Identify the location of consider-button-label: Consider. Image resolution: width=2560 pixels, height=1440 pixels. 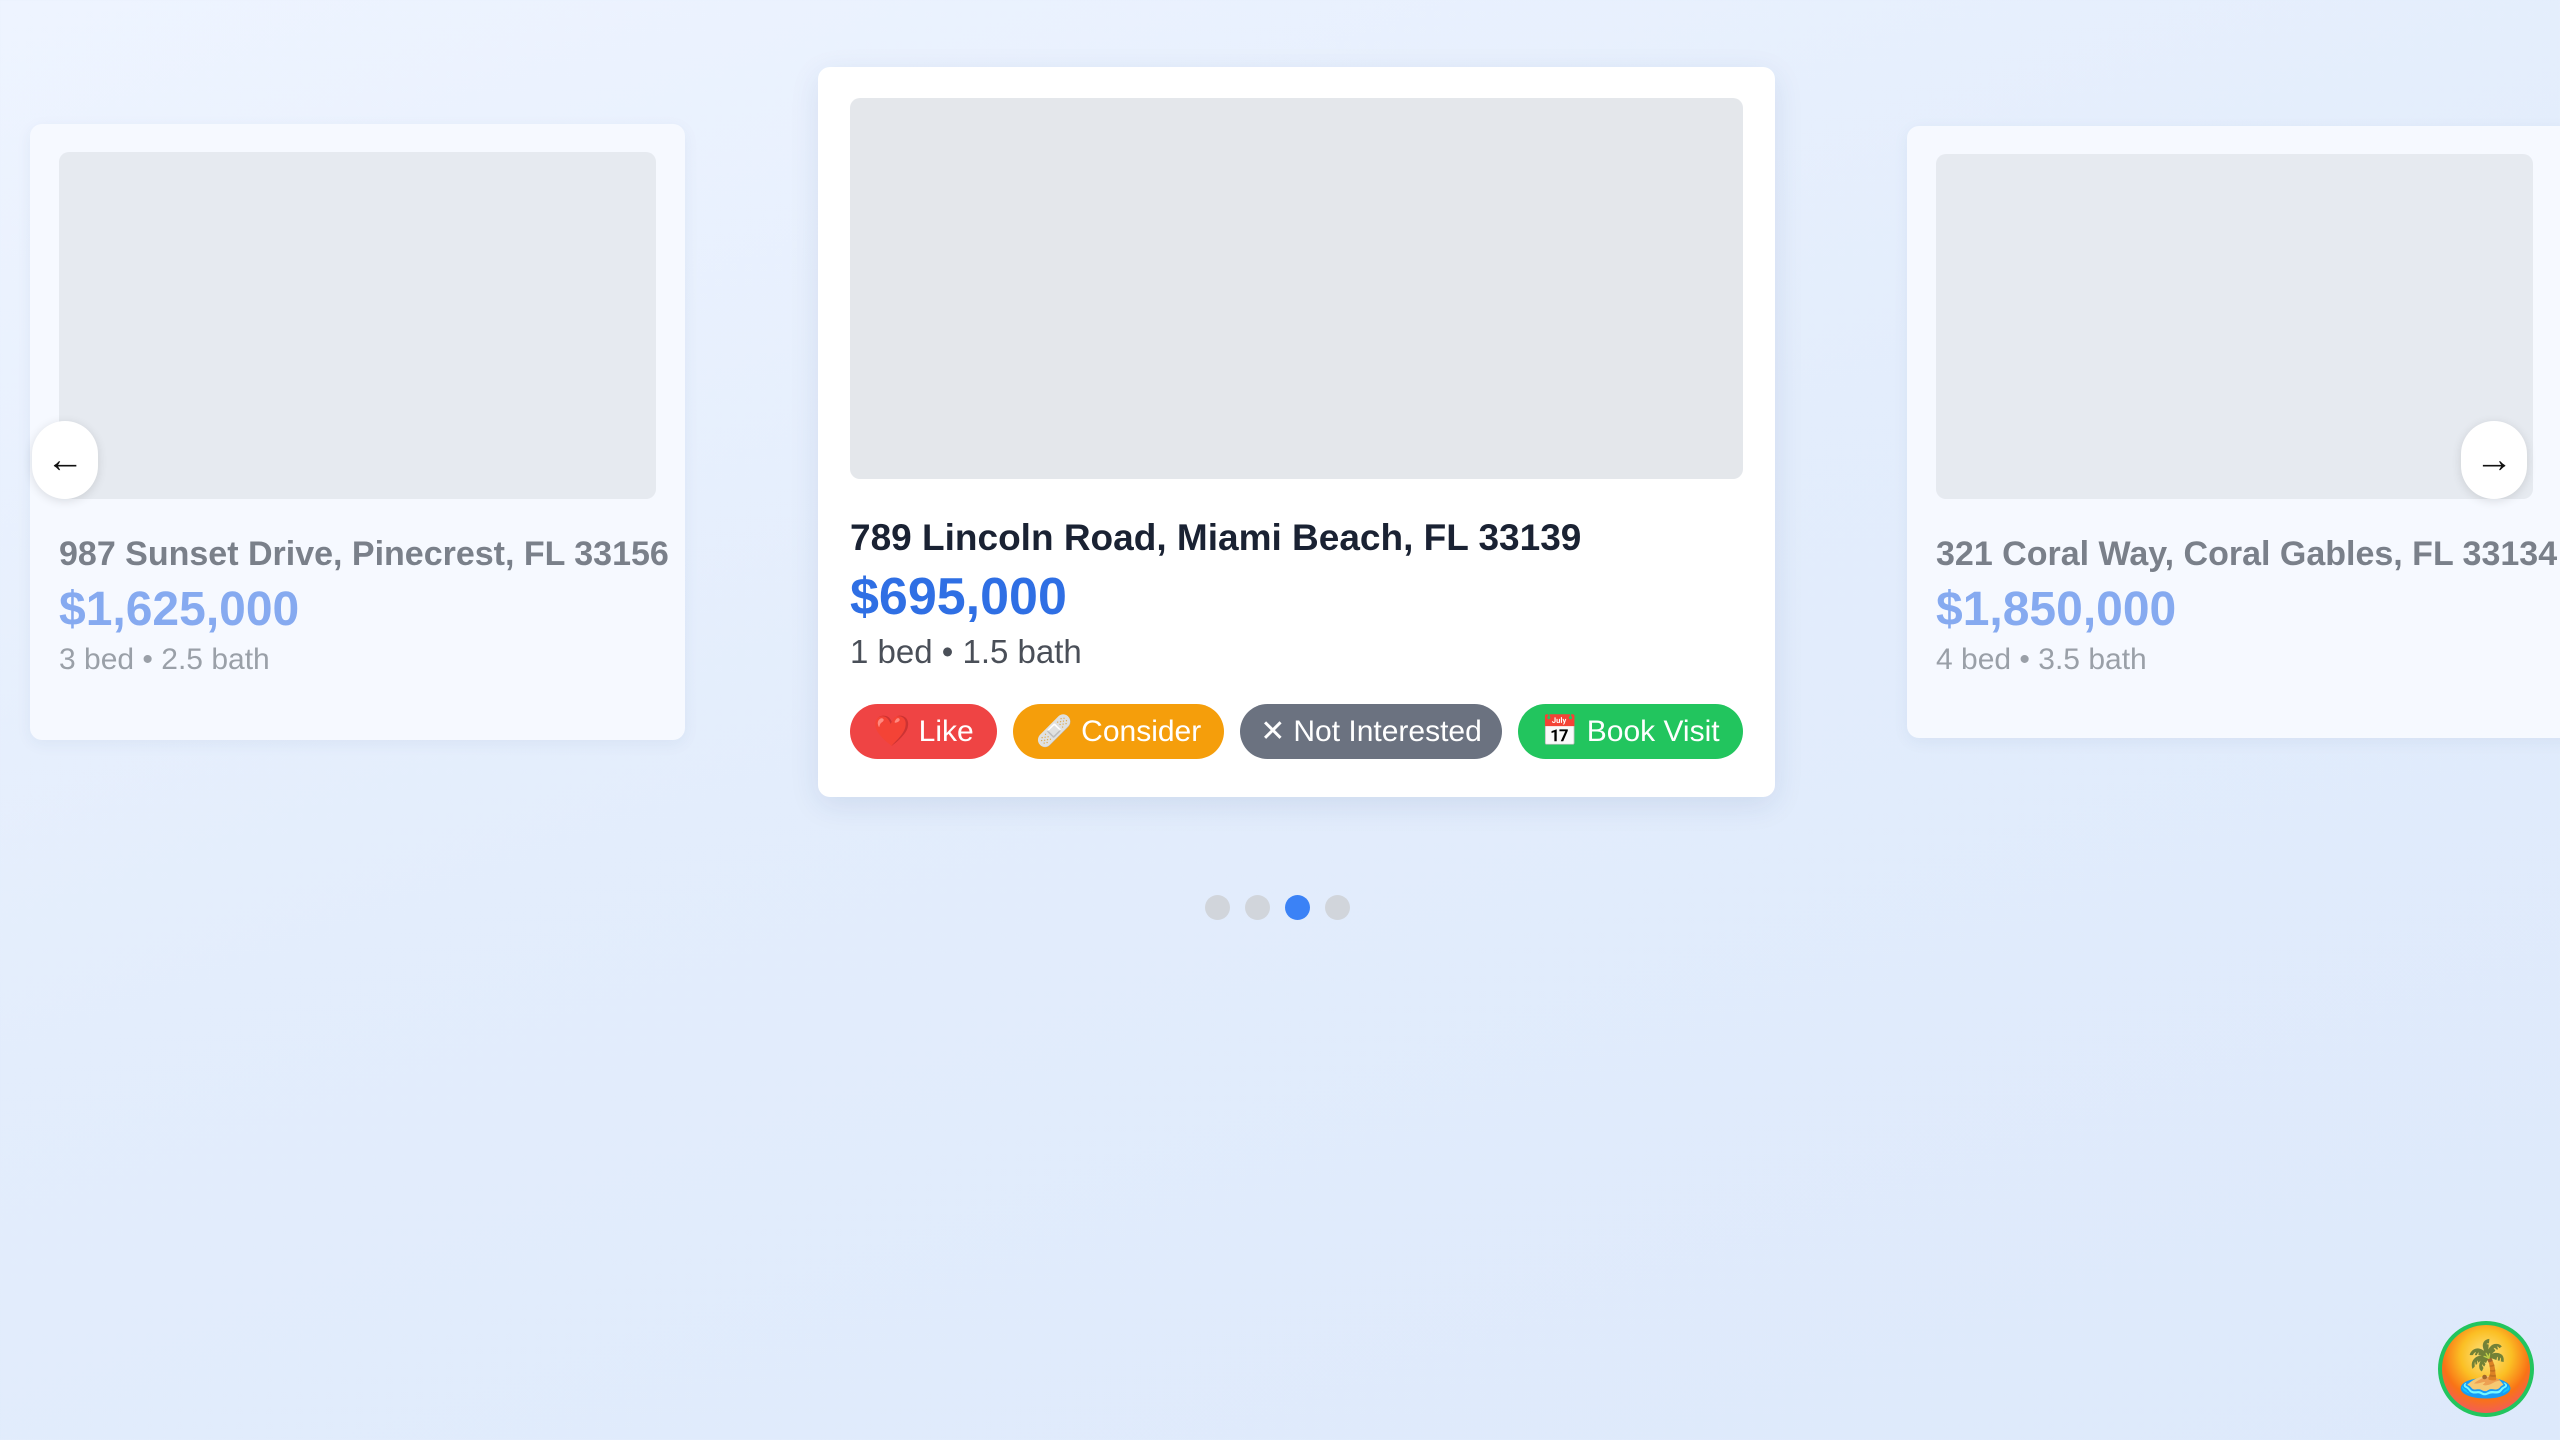
(1141, 731).